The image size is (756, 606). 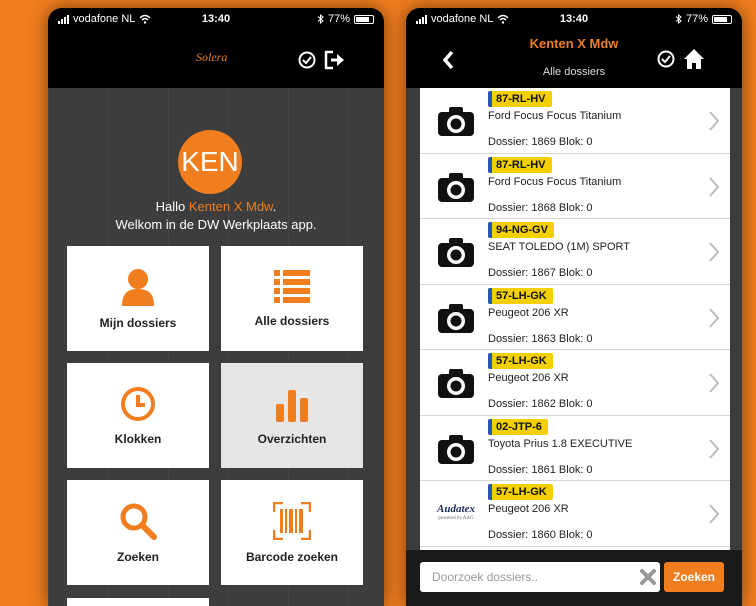 I want to click on clear-icon, so click(x=648, y=577).